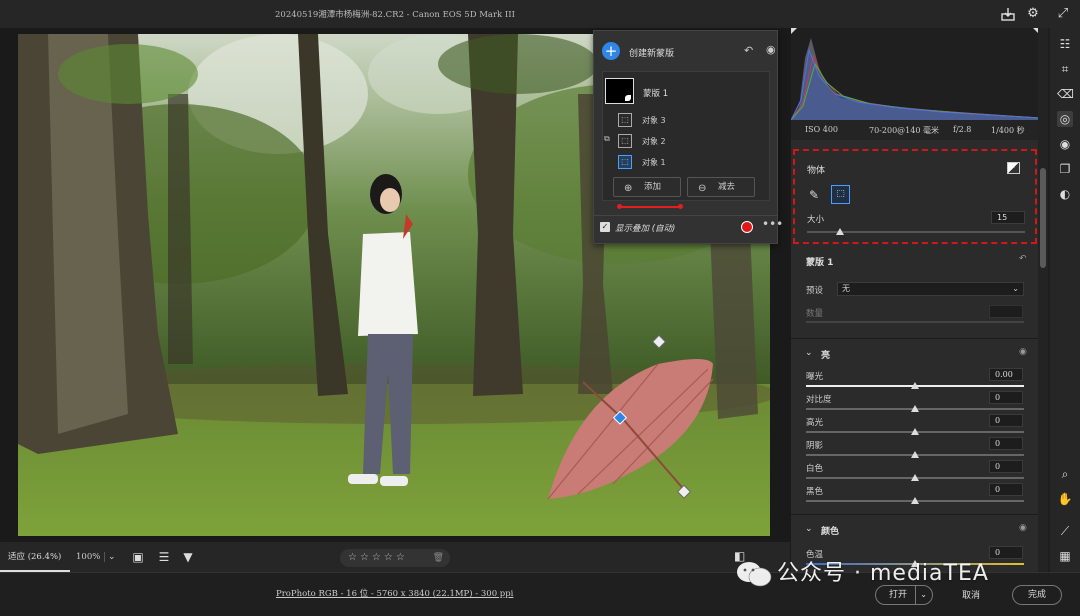 The width and height of the screenshot is (1080, 616). Describe the element at coordinates (685, 50) in the screenshot. I see `masks-panel-header: + 创建新蒙版 ↶ ◉` at that location.